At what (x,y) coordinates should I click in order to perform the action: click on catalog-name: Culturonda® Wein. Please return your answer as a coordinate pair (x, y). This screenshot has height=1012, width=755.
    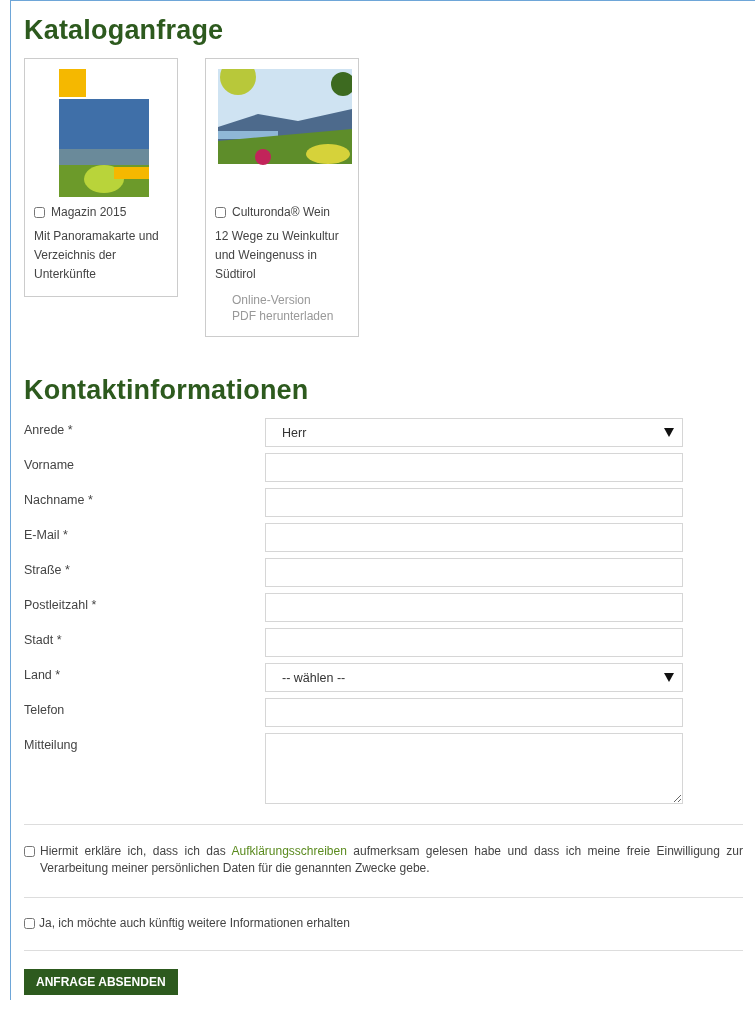
    Looking at the image, I should click on (281, 212).